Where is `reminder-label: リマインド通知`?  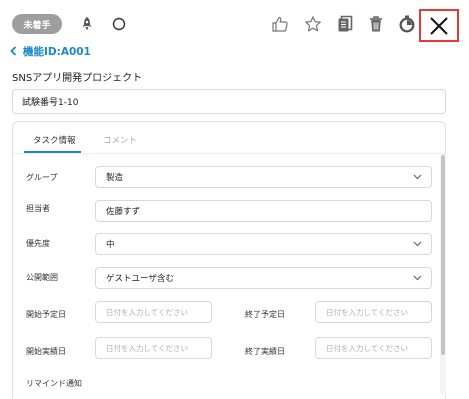 reminder-label: リマインド通知 is located at coordinates (54, 383).